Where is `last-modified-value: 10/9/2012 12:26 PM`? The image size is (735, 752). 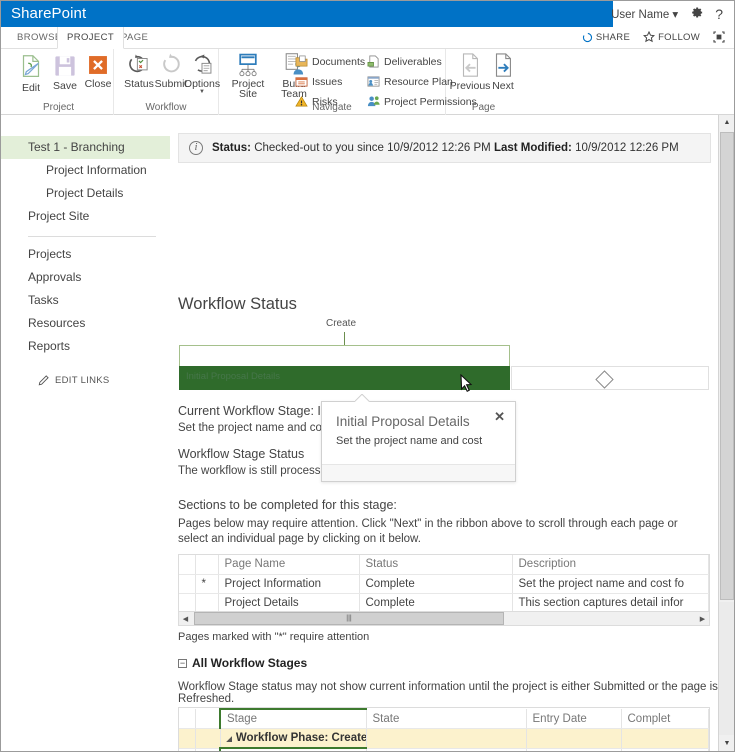 last-modified-value: 10/9/2012 12:26 PM is located at coordinates (627, 148).